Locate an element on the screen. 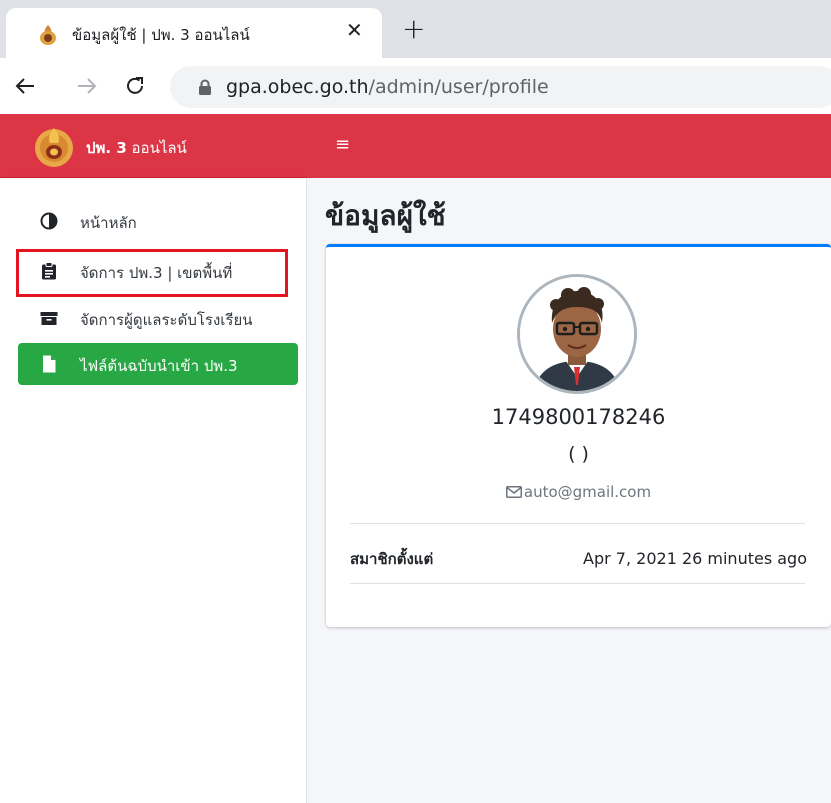 The width and height of the screenshot is (831, 803). menu-toggle-icon: ≡ is located at coordinates (342, 144).